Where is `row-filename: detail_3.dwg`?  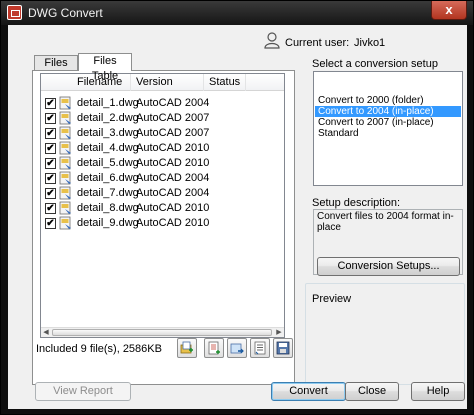 row-filename: detail_3.dwg is located at coordinates (108, 133).